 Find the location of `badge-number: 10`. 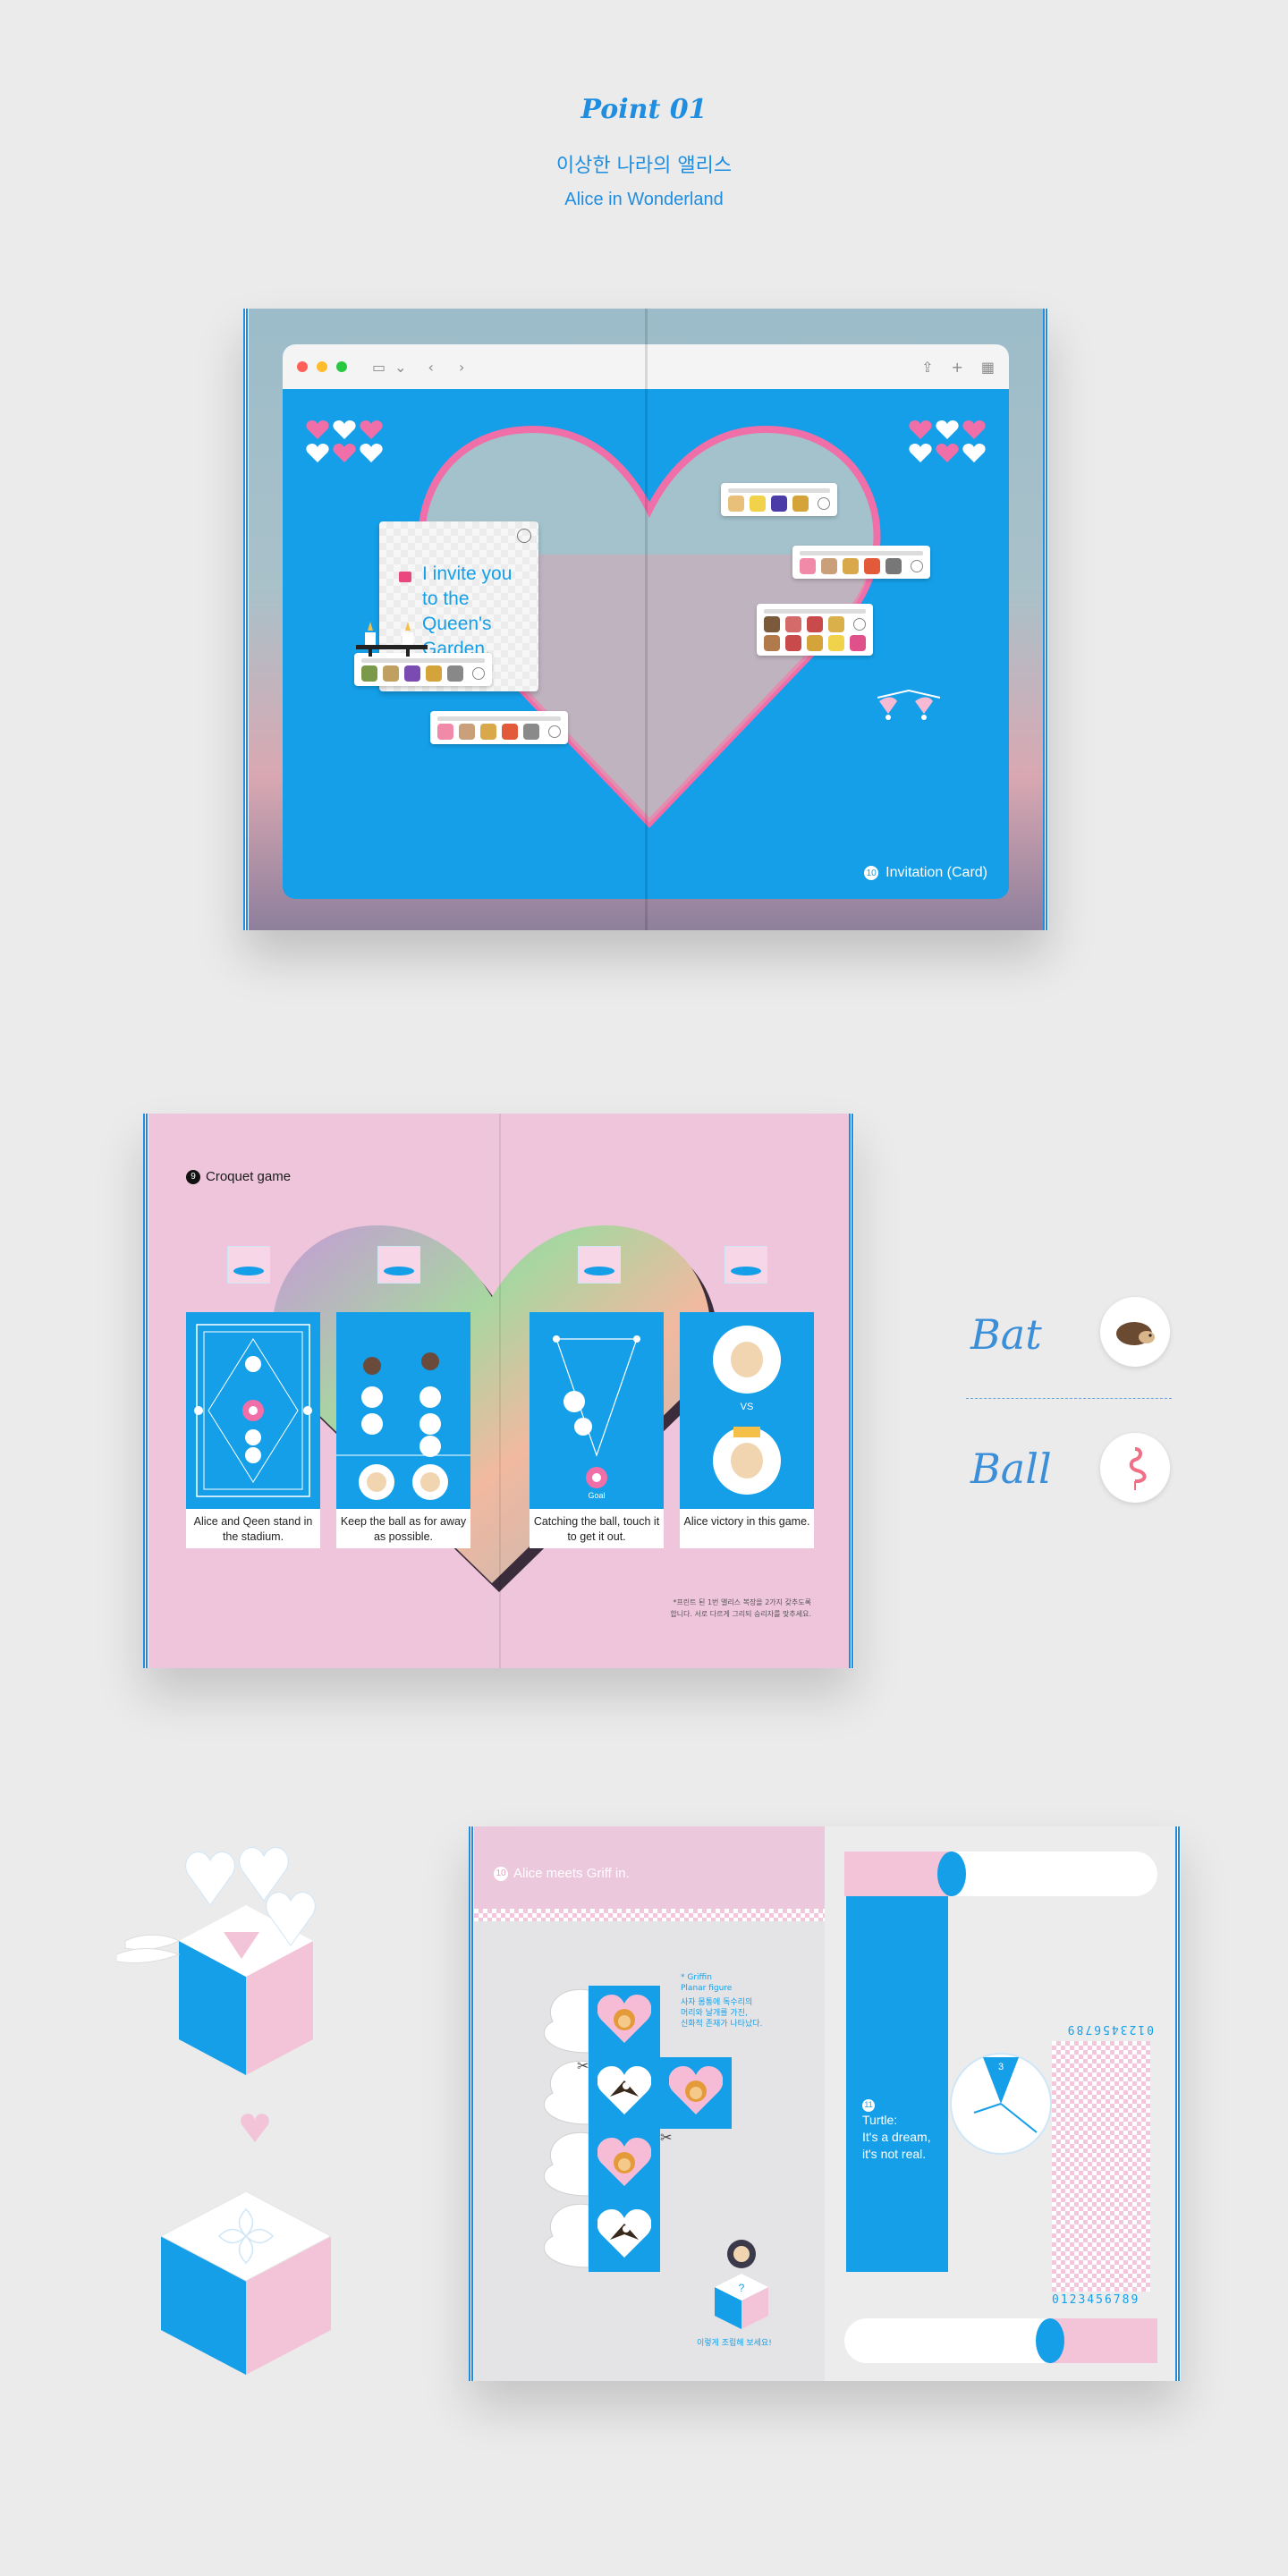

badge-number: 10 is located at coordinates (871, 873).